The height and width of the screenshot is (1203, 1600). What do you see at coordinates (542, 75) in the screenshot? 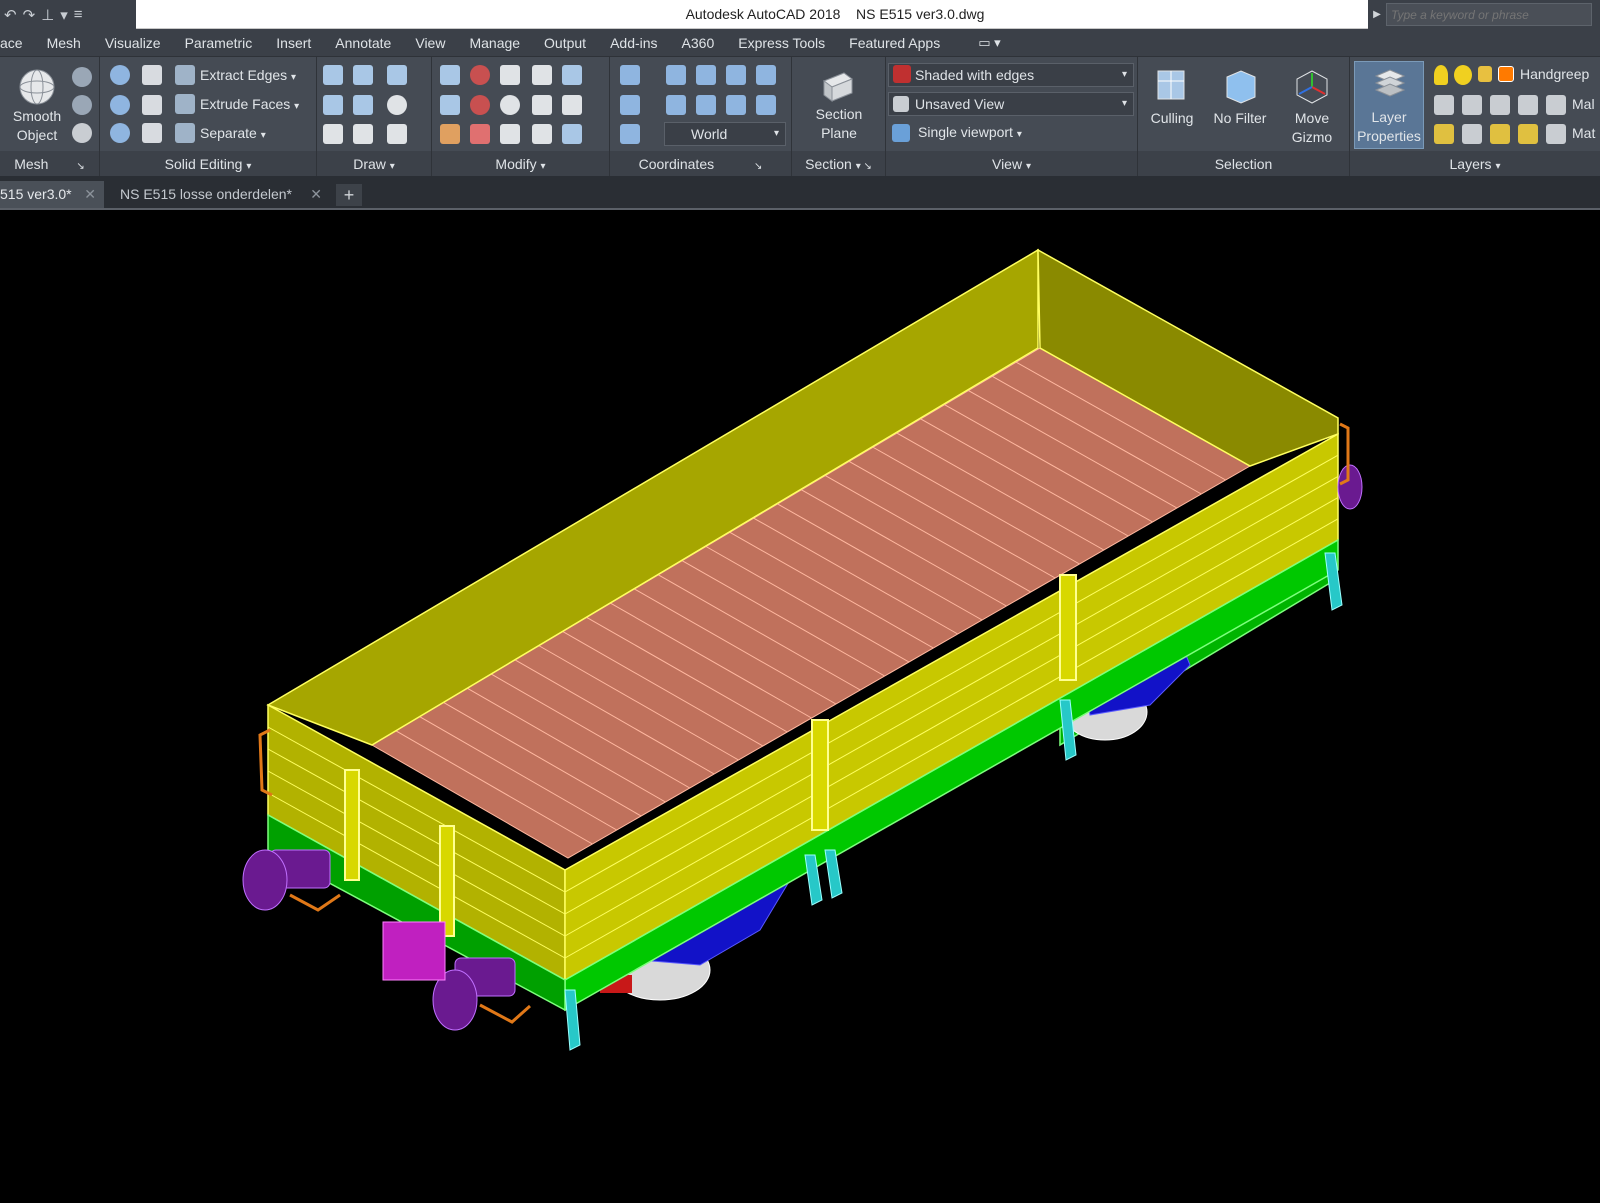
I see `align-icon` at bounding box center [542, 75].